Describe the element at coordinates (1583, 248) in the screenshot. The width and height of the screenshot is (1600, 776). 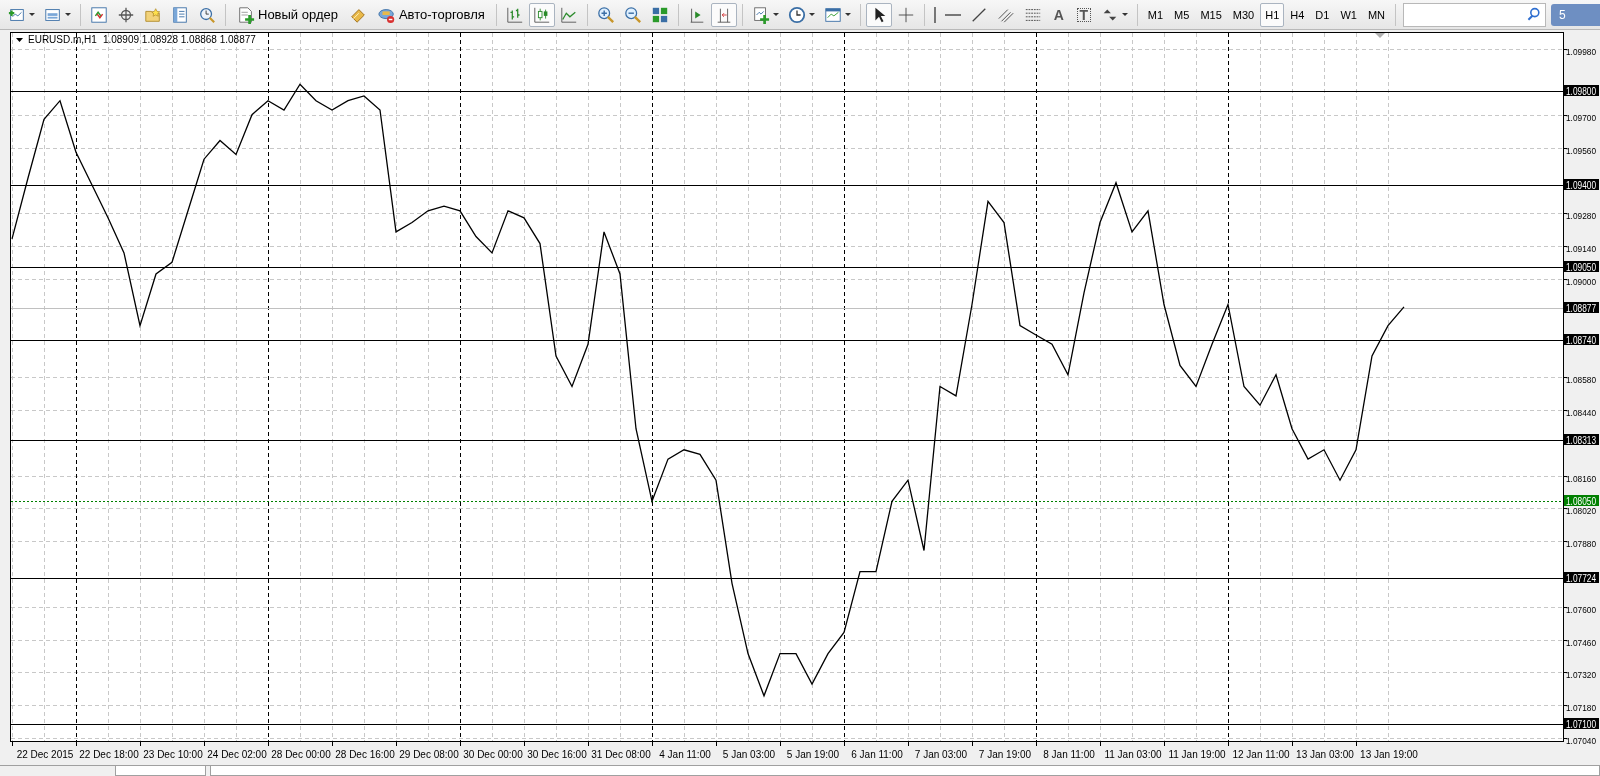
I see `price-label: 1.09140` at that location.